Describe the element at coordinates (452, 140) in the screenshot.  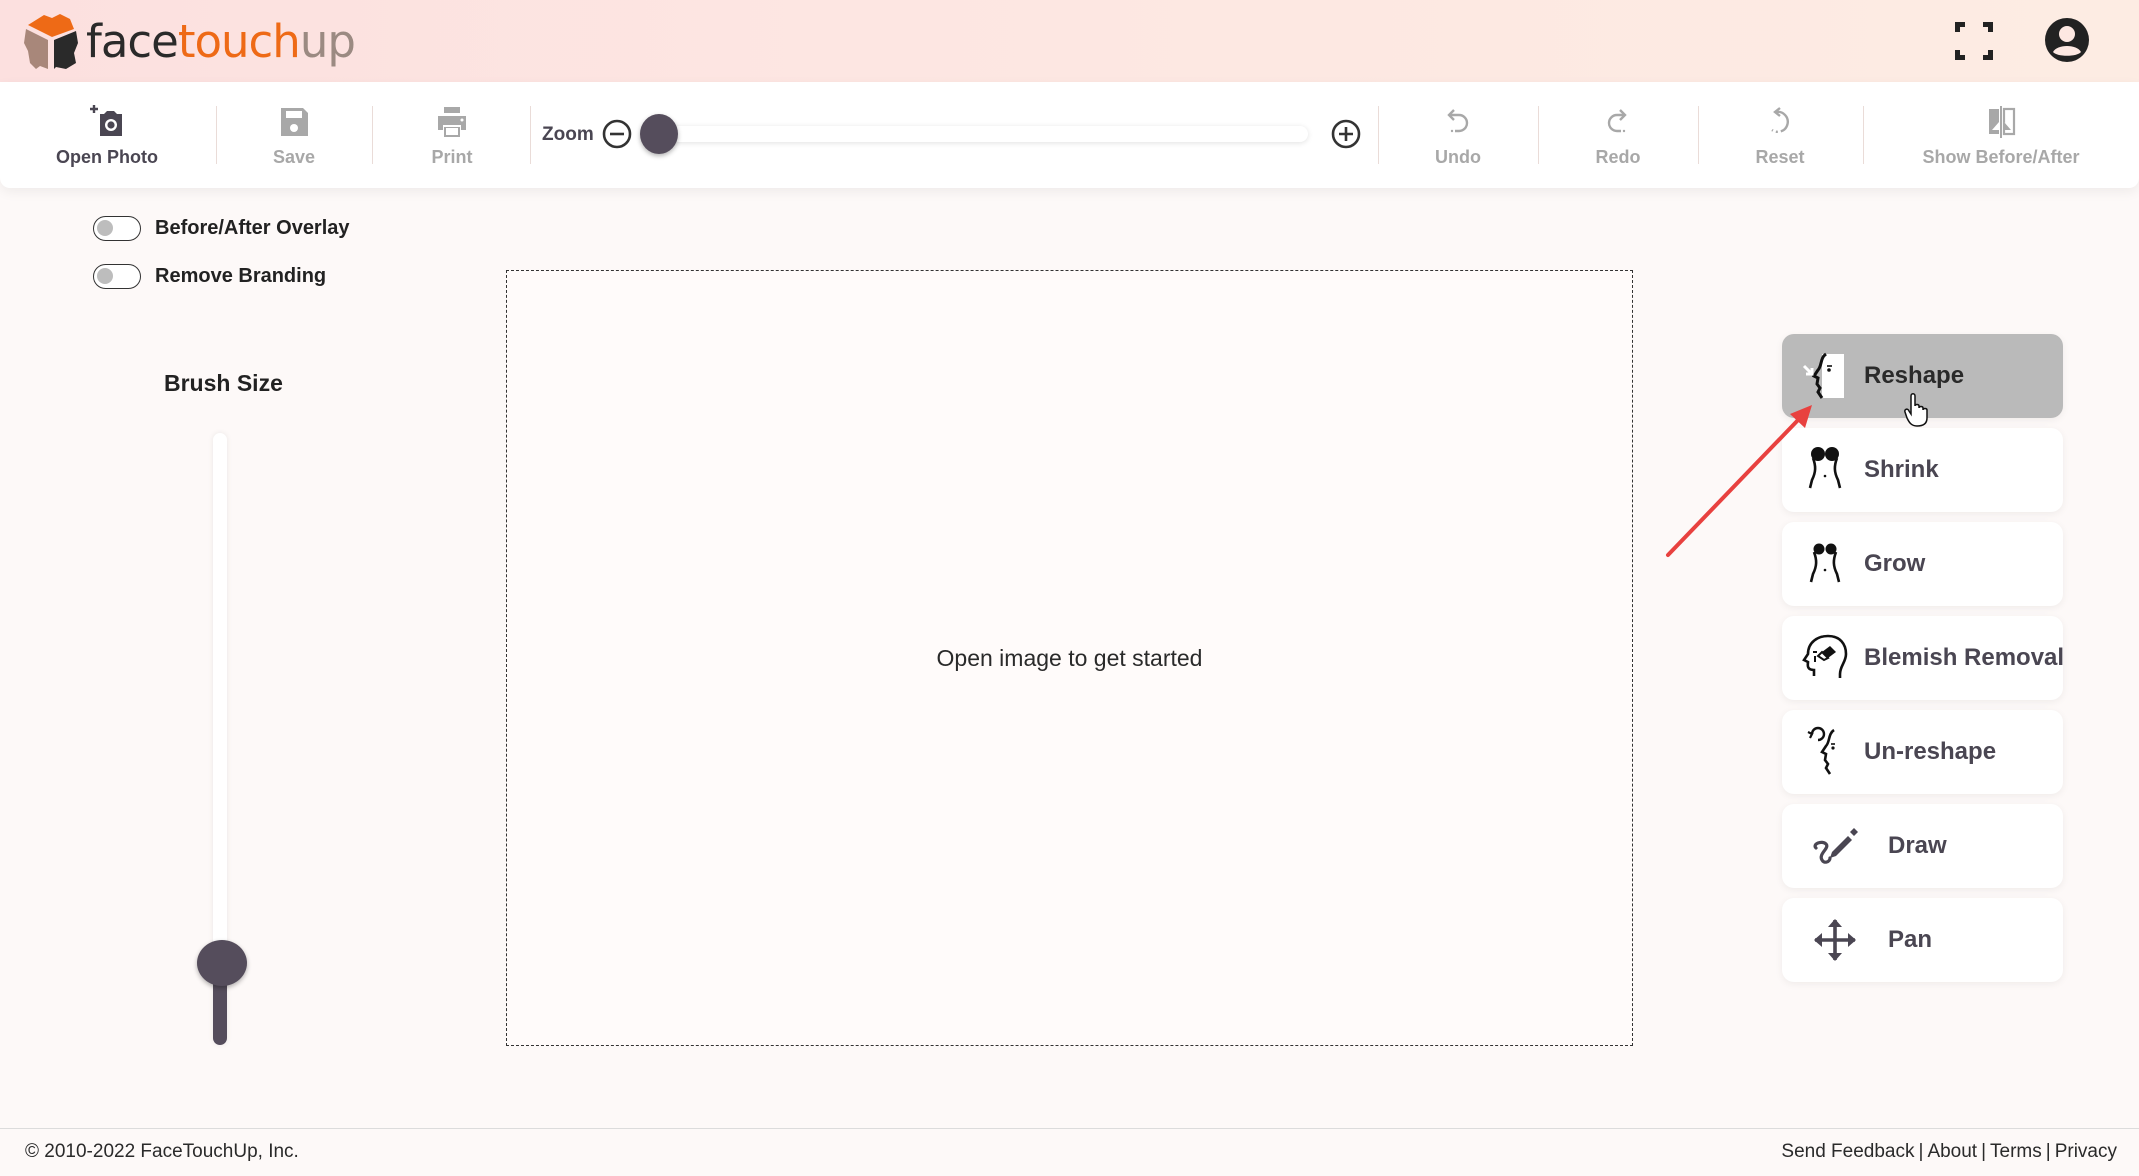
I see `print-button: Print` at that location.